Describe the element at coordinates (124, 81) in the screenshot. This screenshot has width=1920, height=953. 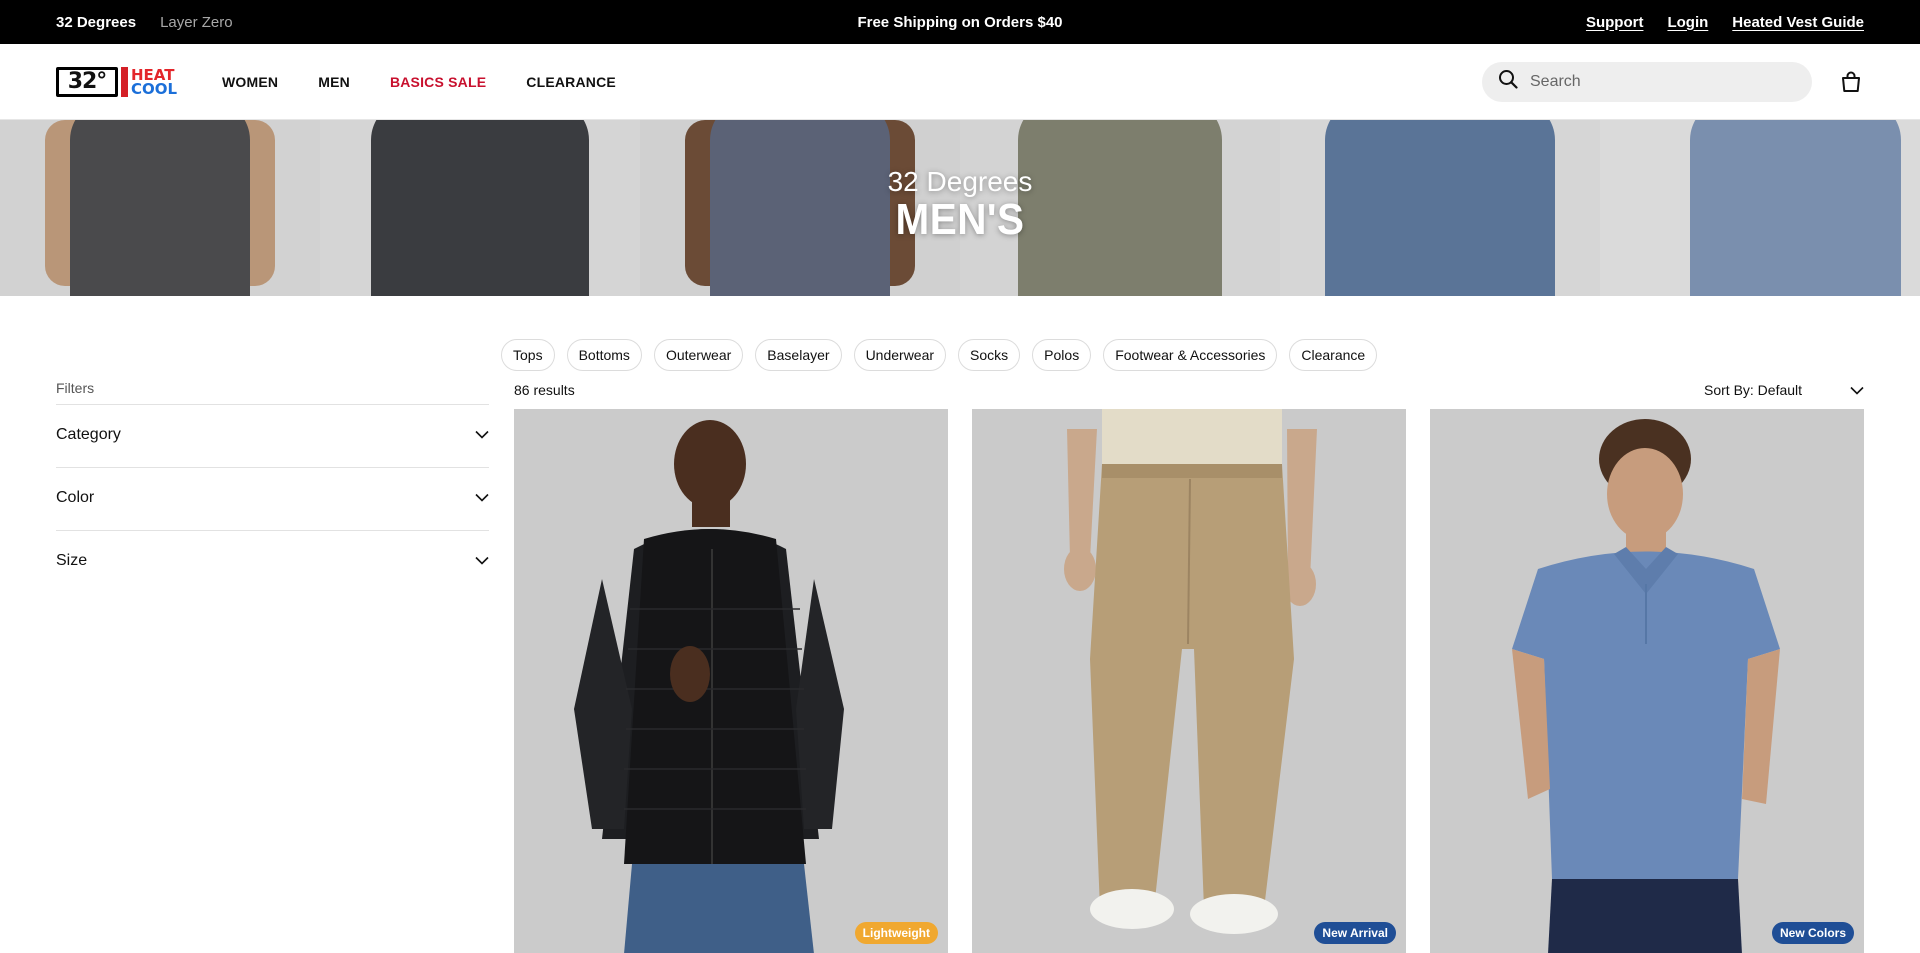
I see `logo-stripe` at that location.